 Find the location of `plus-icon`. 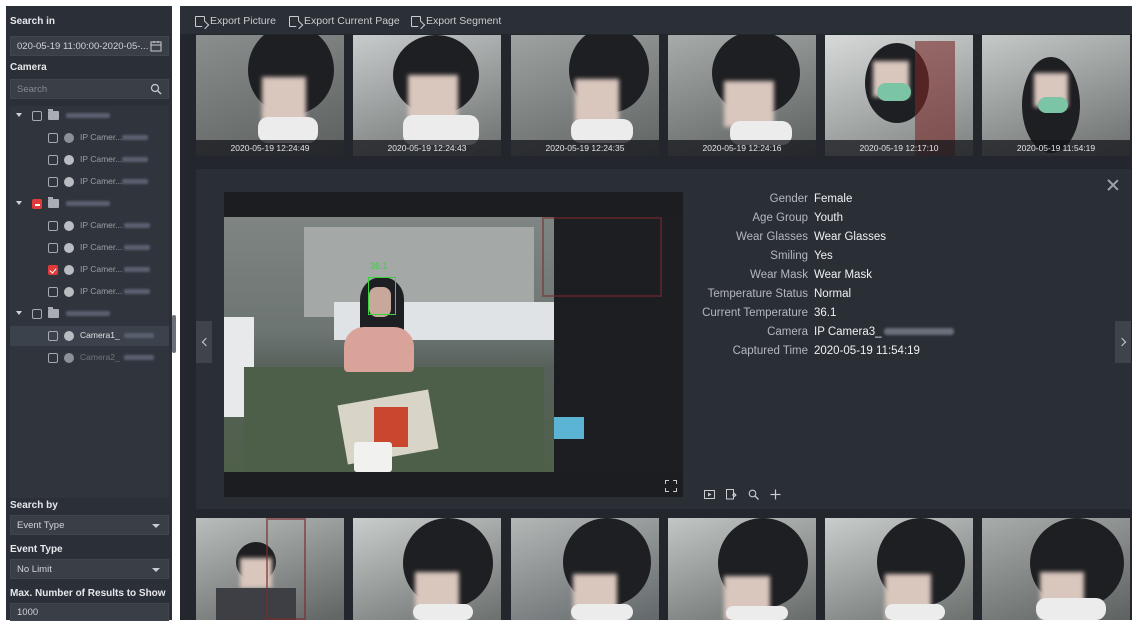

plus-icon is located at coordinates (775, 494).